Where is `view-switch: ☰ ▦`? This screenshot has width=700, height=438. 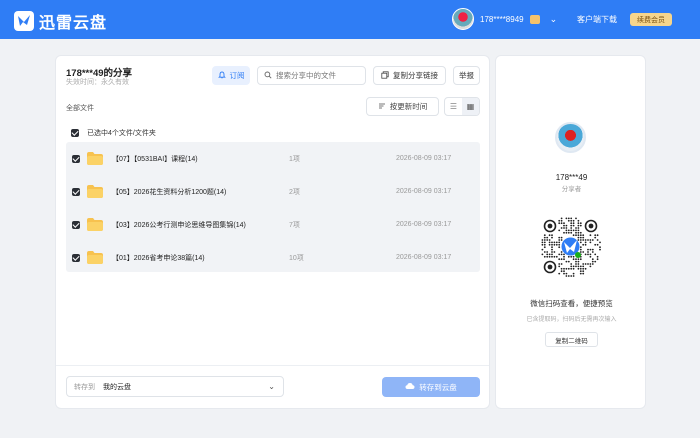
view-switch: ☰ ▦ is located at coordinates (462, 106).